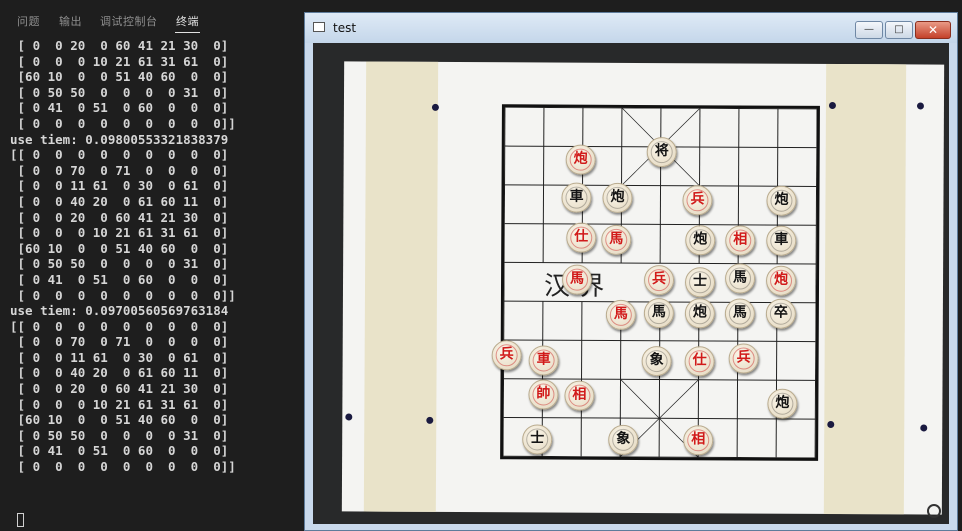  I want to click on terminal-line: use tiem: 0.09700560569763184, so click(119, 311).